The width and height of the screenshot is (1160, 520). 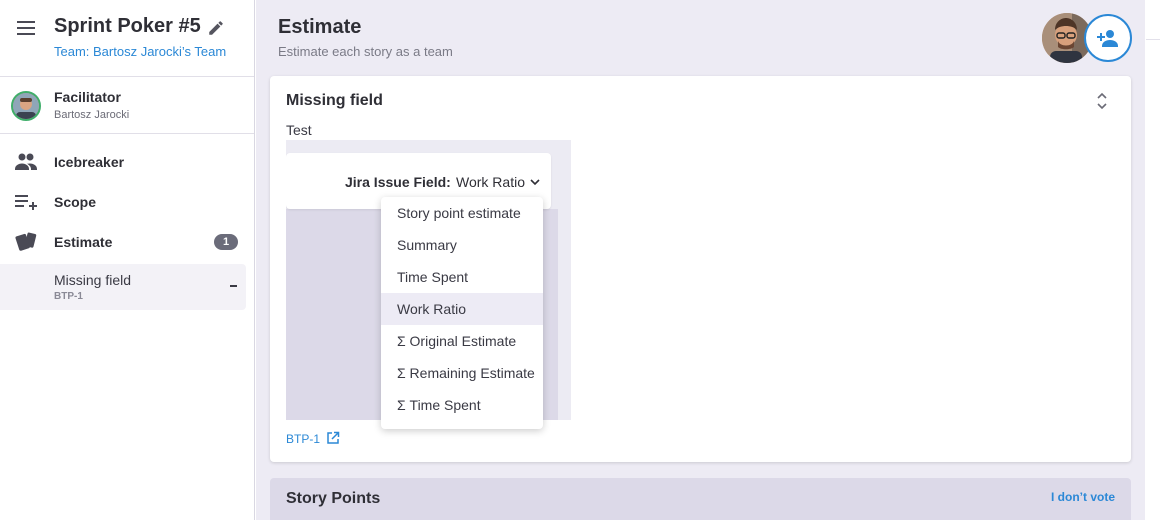 I want to click on meeting-title: Sprint Poker #5, so click(x=127, y=26).